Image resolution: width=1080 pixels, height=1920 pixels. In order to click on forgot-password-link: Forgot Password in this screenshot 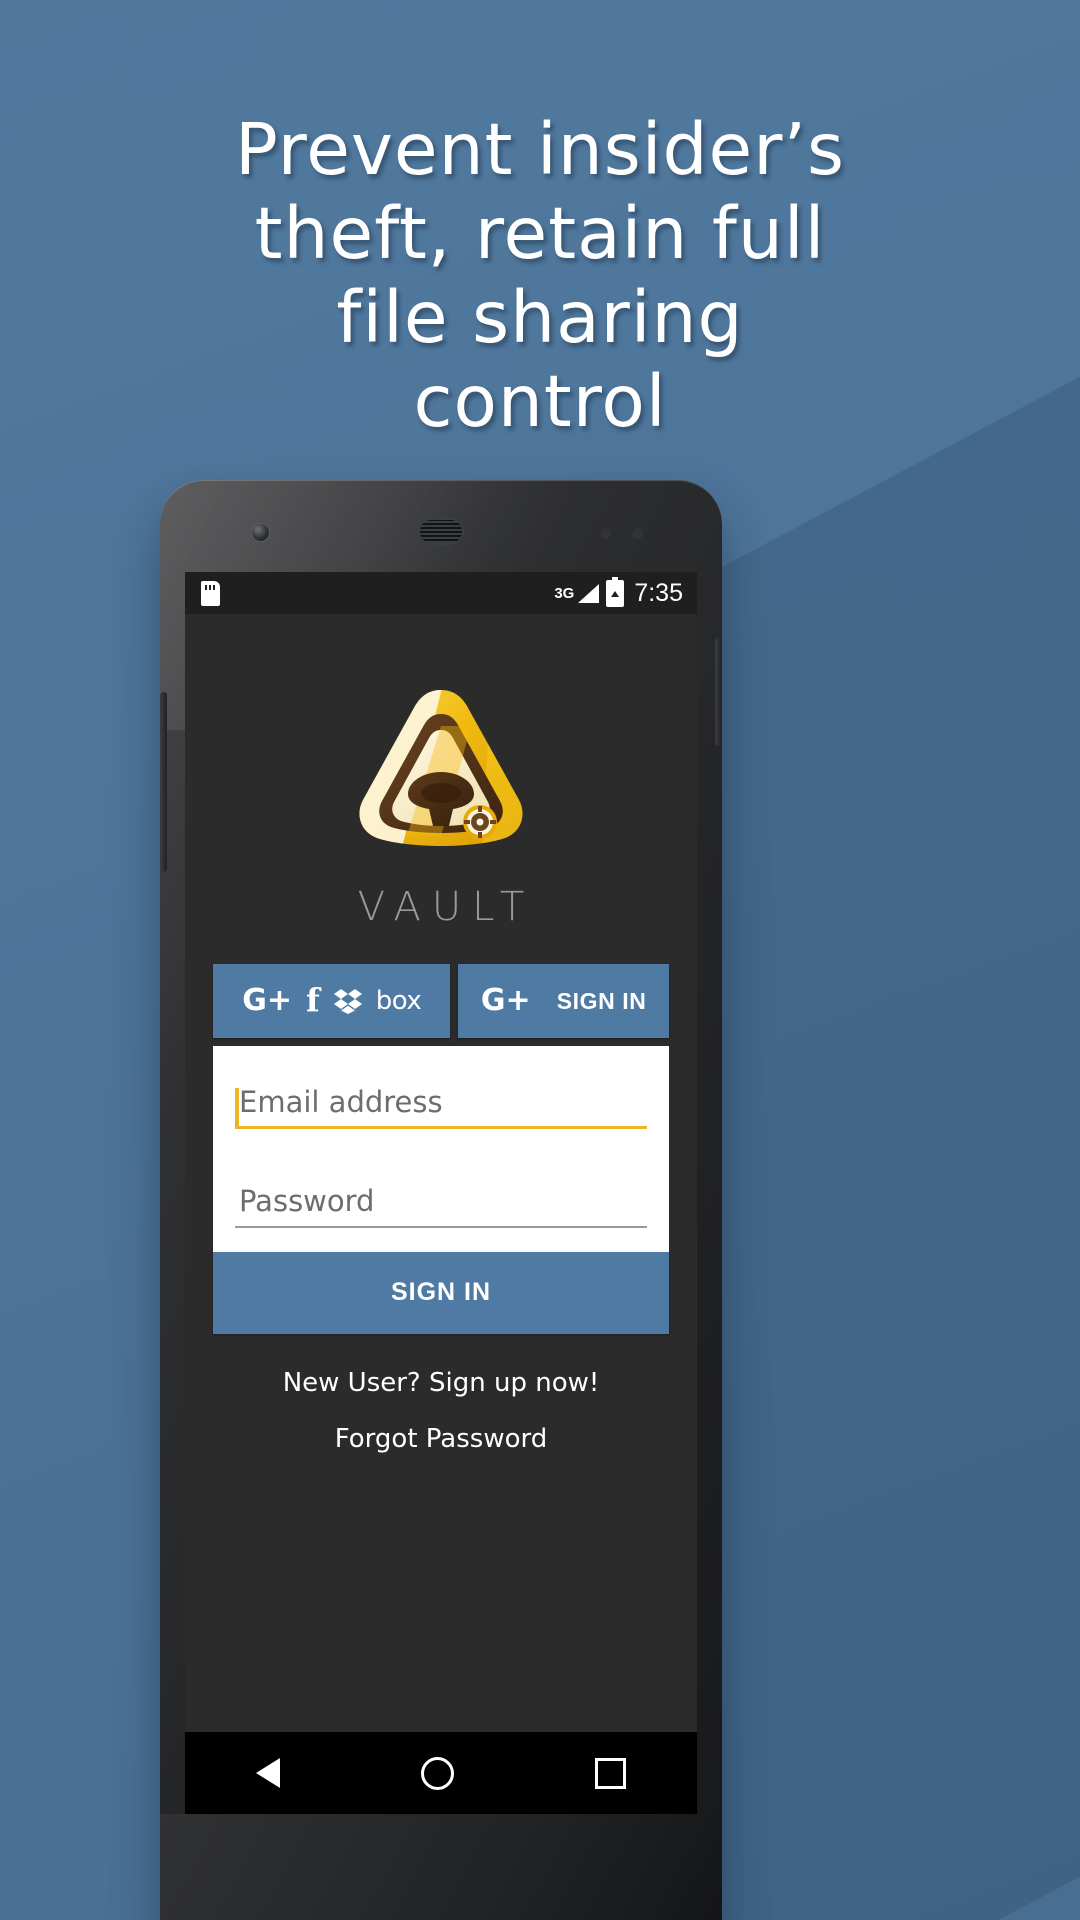, I will do `click(441, 1439)`.